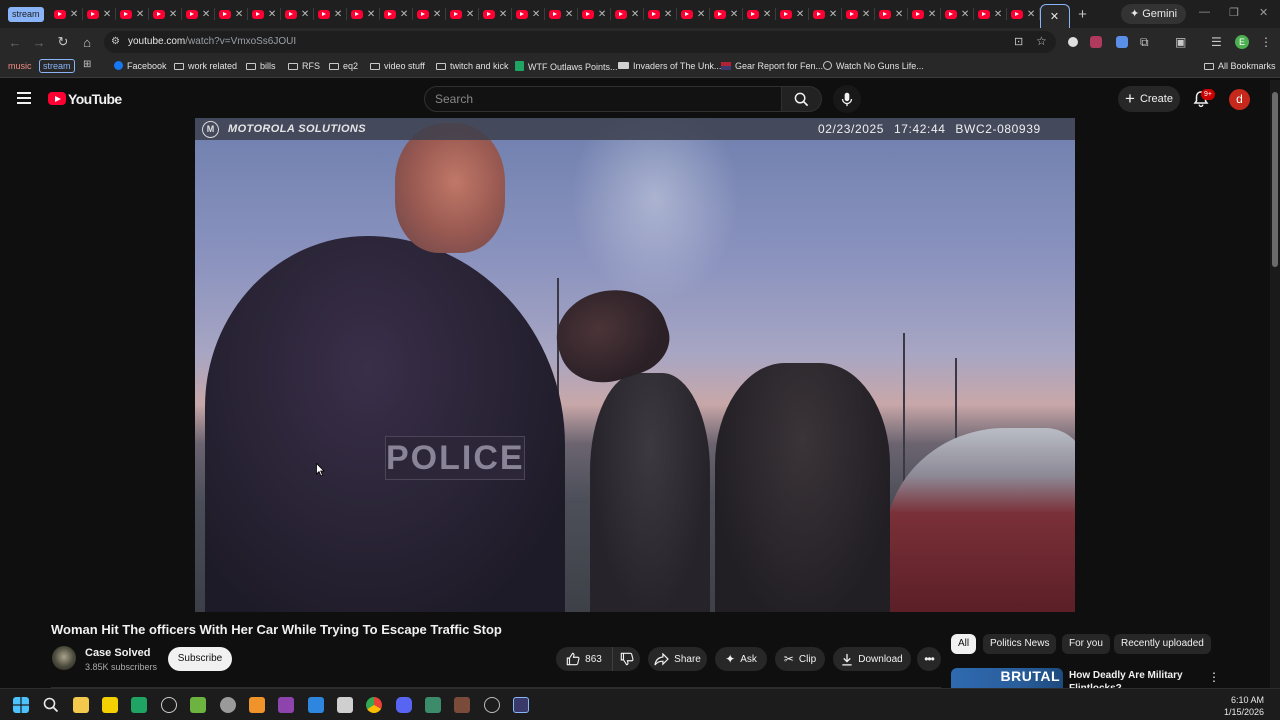 The width and height of the screenshot is (1280, 720). Describe the element at coordinates (1244, 706) in the screenshot. I see `system-clock: 6:10 AM 1/15/2026` at that location.